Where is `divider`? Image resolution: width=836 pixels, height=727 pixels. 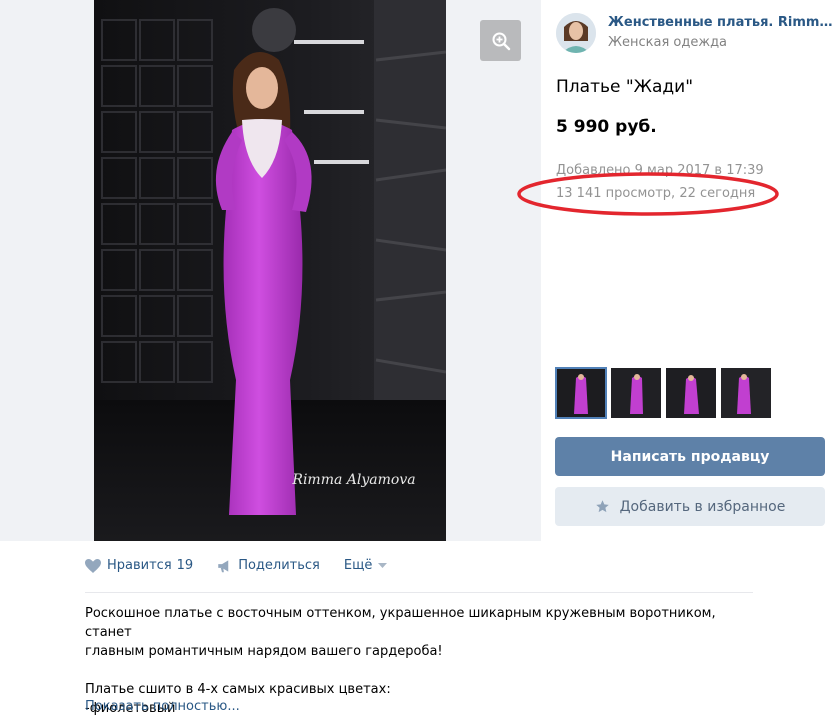
divider is located at coordinates (419, 592).